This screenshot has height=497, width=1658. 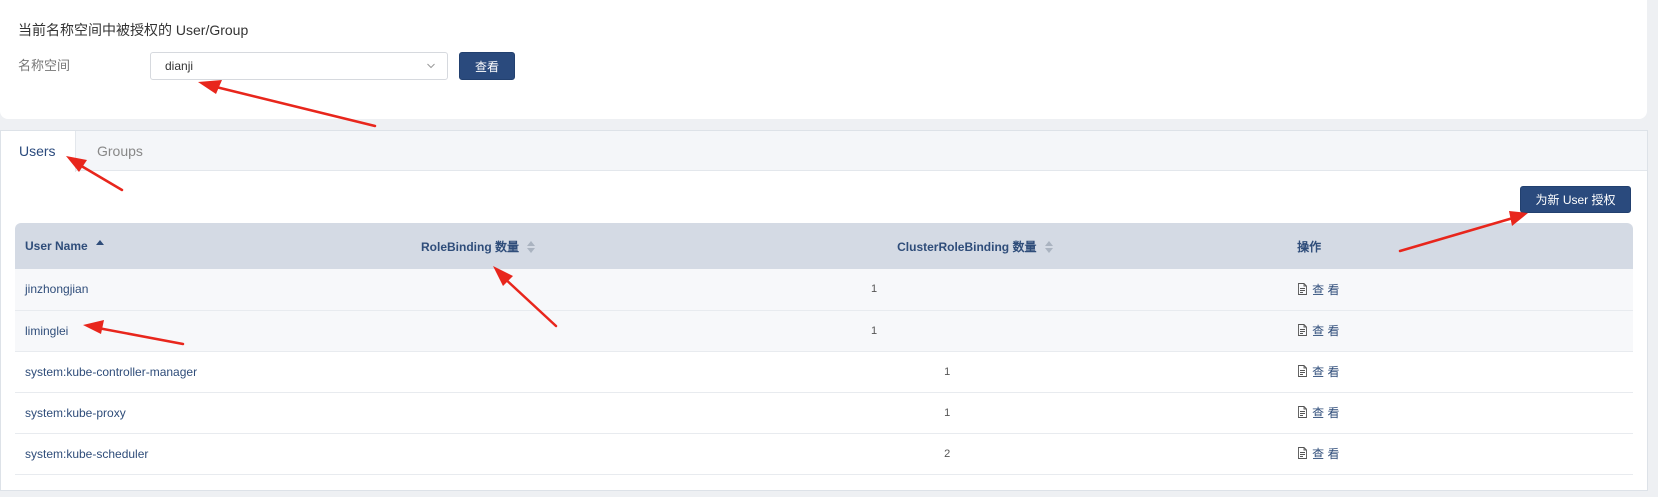 What do you see at coordinates (487, 66) in the screenshot?
I see `view-button: 查看` at bounding box center [487, 66].